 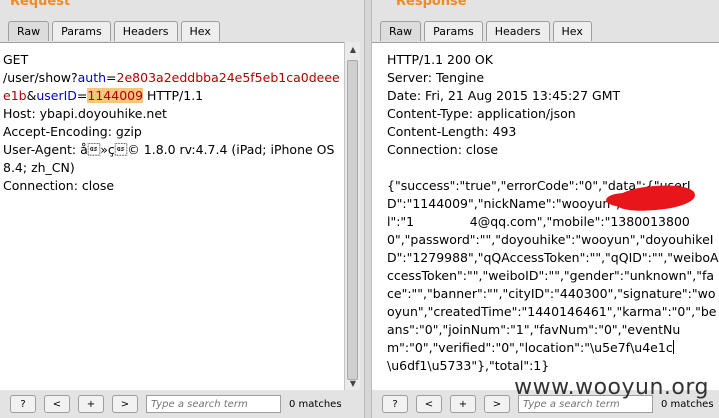 What do you see at coordinates (82, 95) in the screenshot?
I see `param-userid-eq: =` at bounding box center [82, 95].